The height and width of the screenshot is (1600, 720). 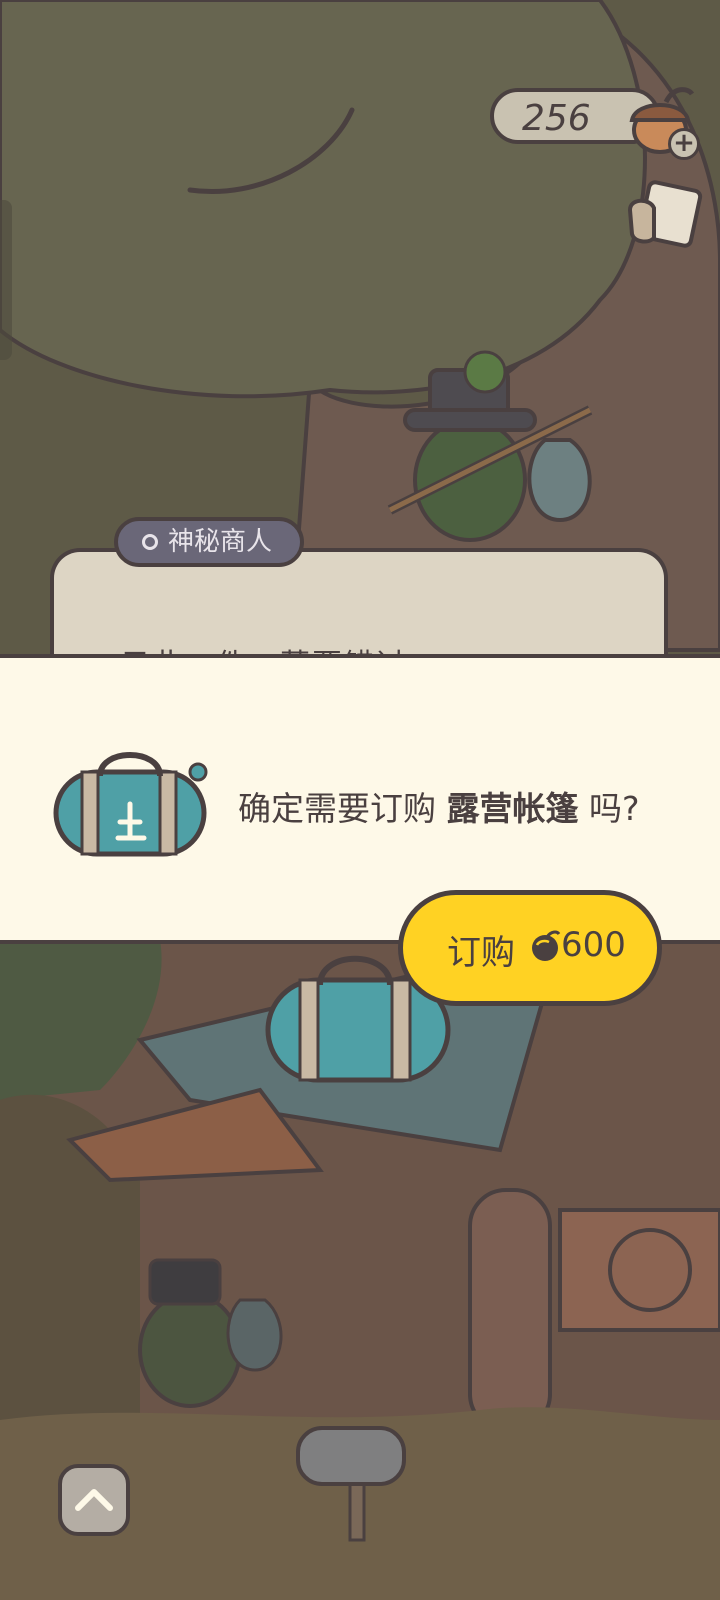 What do you see at coordinates (593, 945) in the screenshot?
I see `order-price: 600` at bounding box center [593, 945].